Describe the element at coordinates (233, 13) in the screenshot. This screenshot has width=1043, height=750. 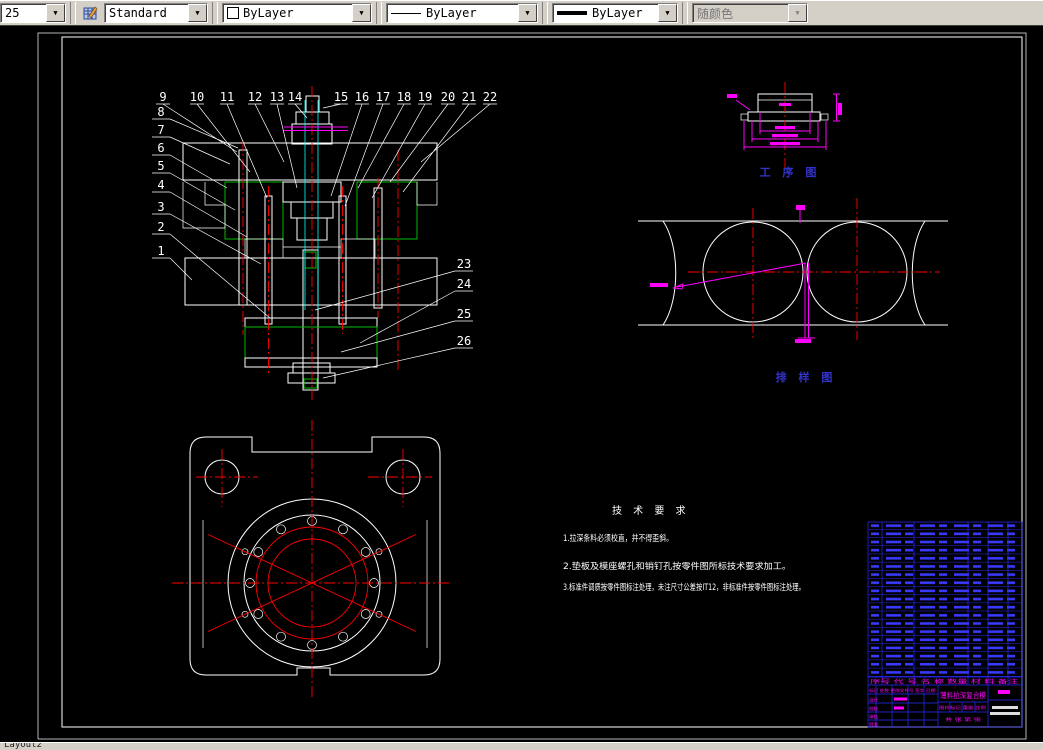
I see `color-swatch-icon` at that location.